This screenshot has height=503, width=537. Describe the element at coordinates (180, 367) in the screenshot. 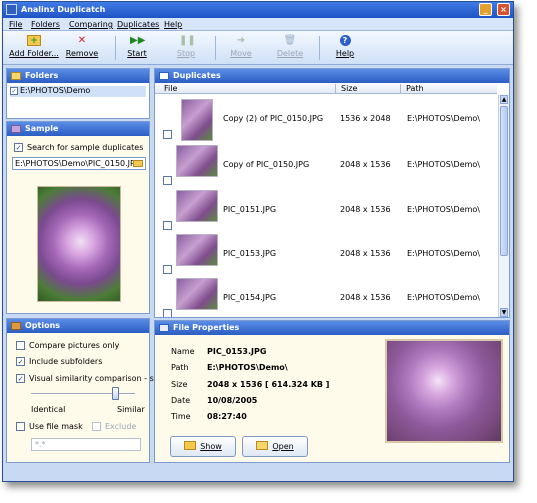

I see `path-label: Path` at that location.